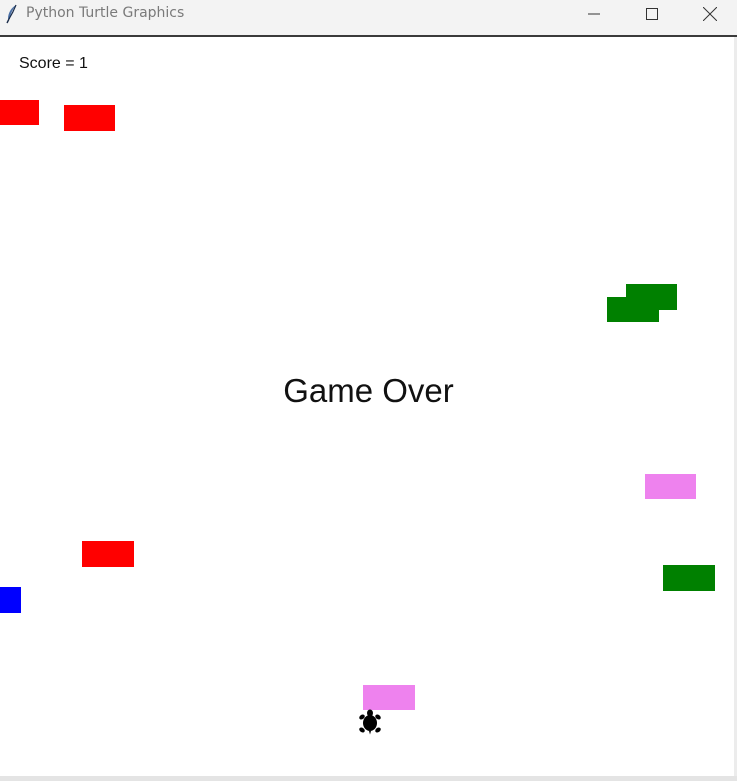 This screenshot has height=781, width=737. What do you see at coordinates (368, 390) in the screenshot?
I see `game-over-text: Game Over` at bounding box center [368, 390].